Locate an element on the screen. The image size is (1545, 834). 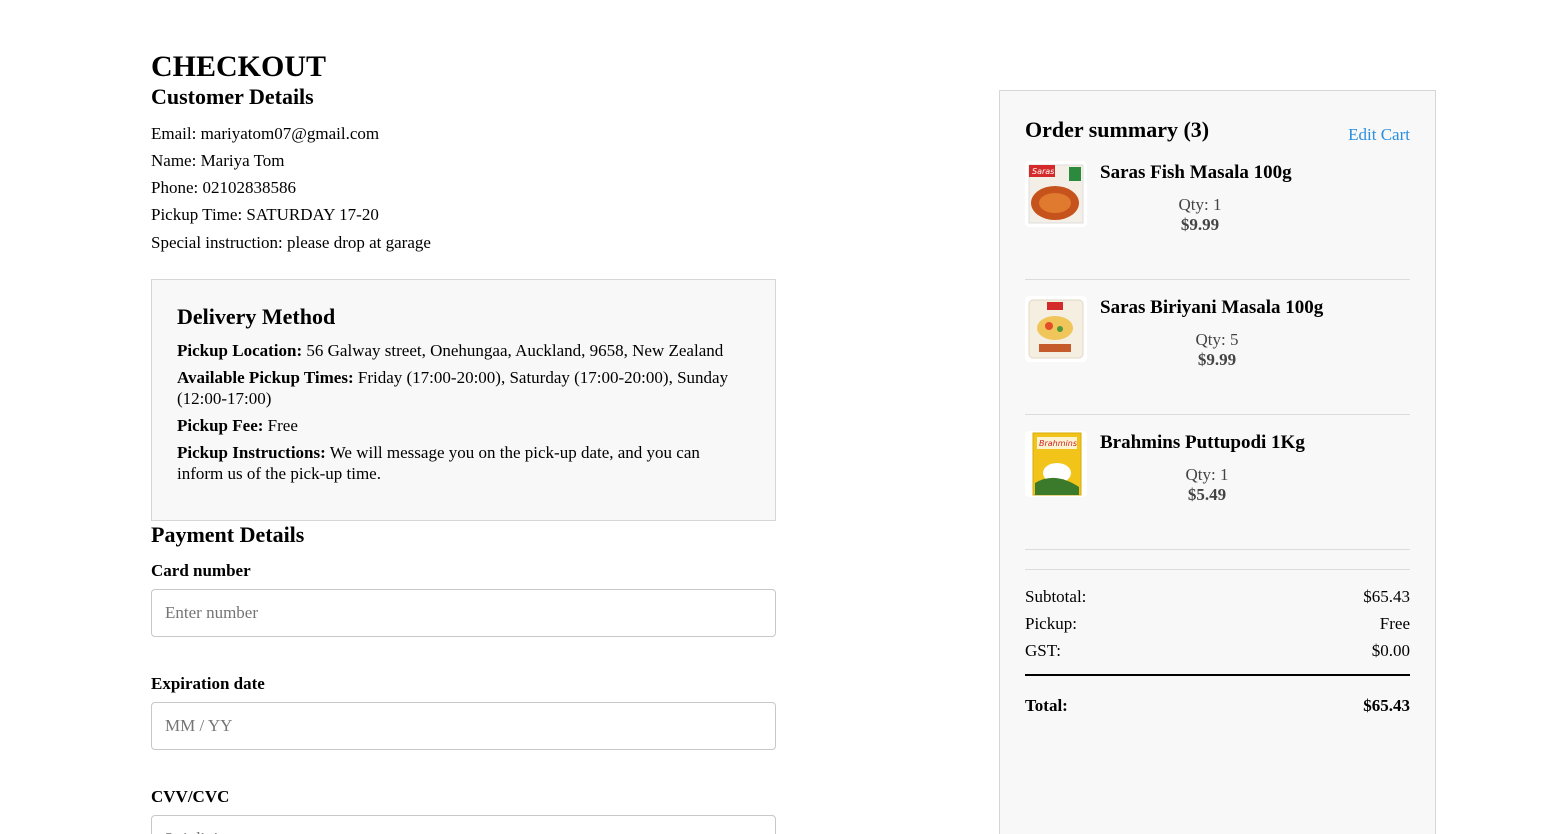
gst-label: GST: is located at coordinates (1043, 650).